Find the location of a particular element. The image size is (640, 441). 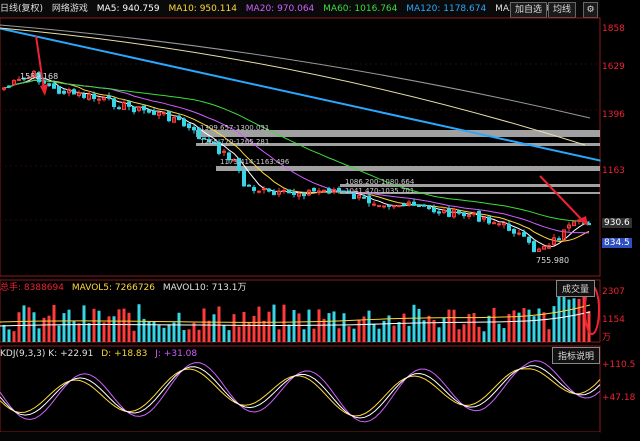

zone-label-1: 1309.657-1300.031 is located at coordinates (235, 128).